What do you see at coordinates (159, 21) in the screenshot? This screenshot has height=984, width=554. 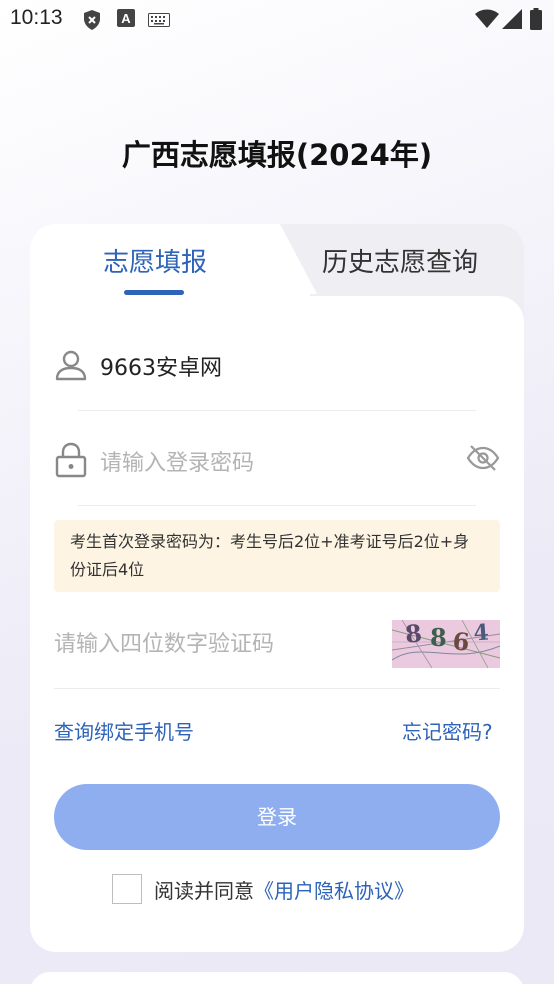 I see `keyboard-icon` at bounding box center [159, 21].